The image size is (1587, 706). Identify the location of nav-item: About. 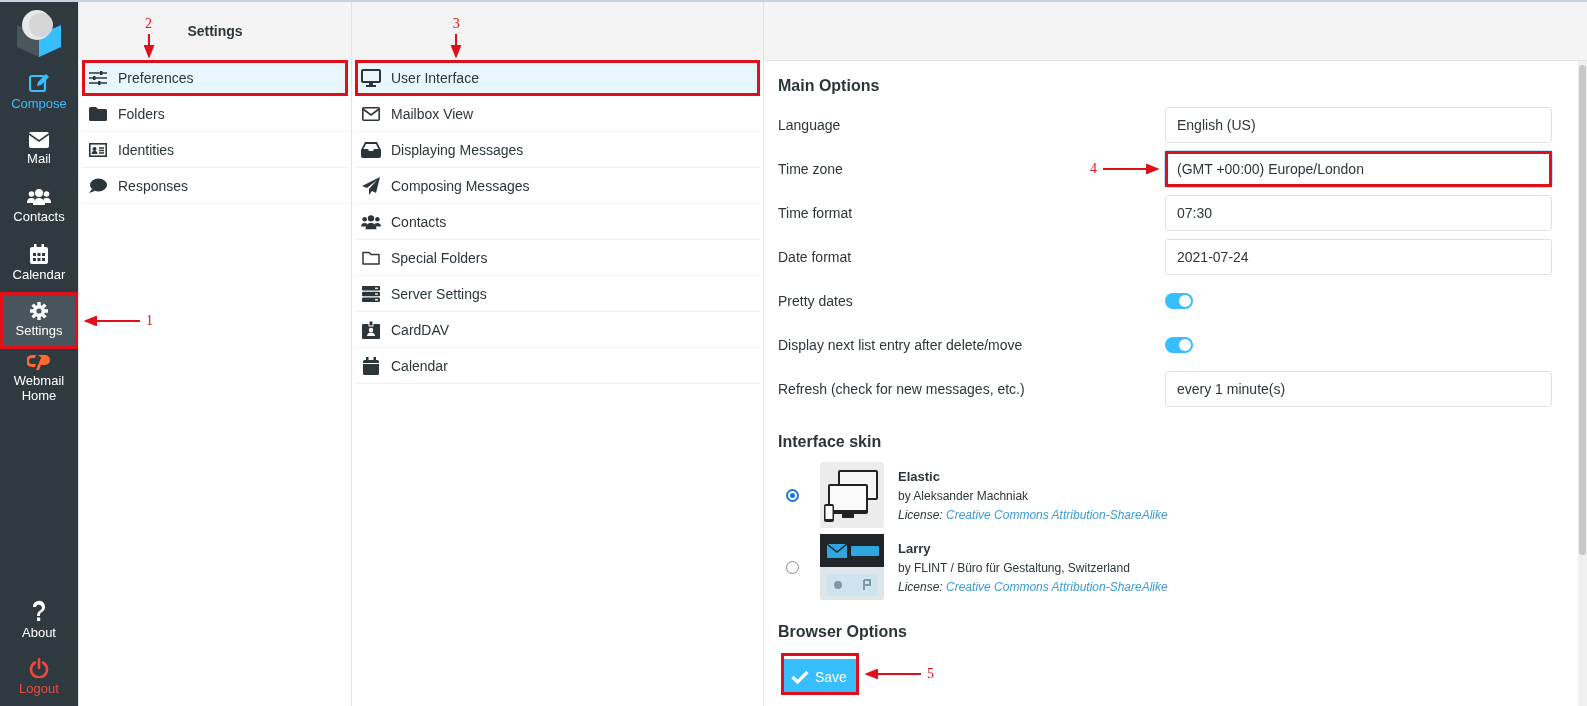
(39, 620).